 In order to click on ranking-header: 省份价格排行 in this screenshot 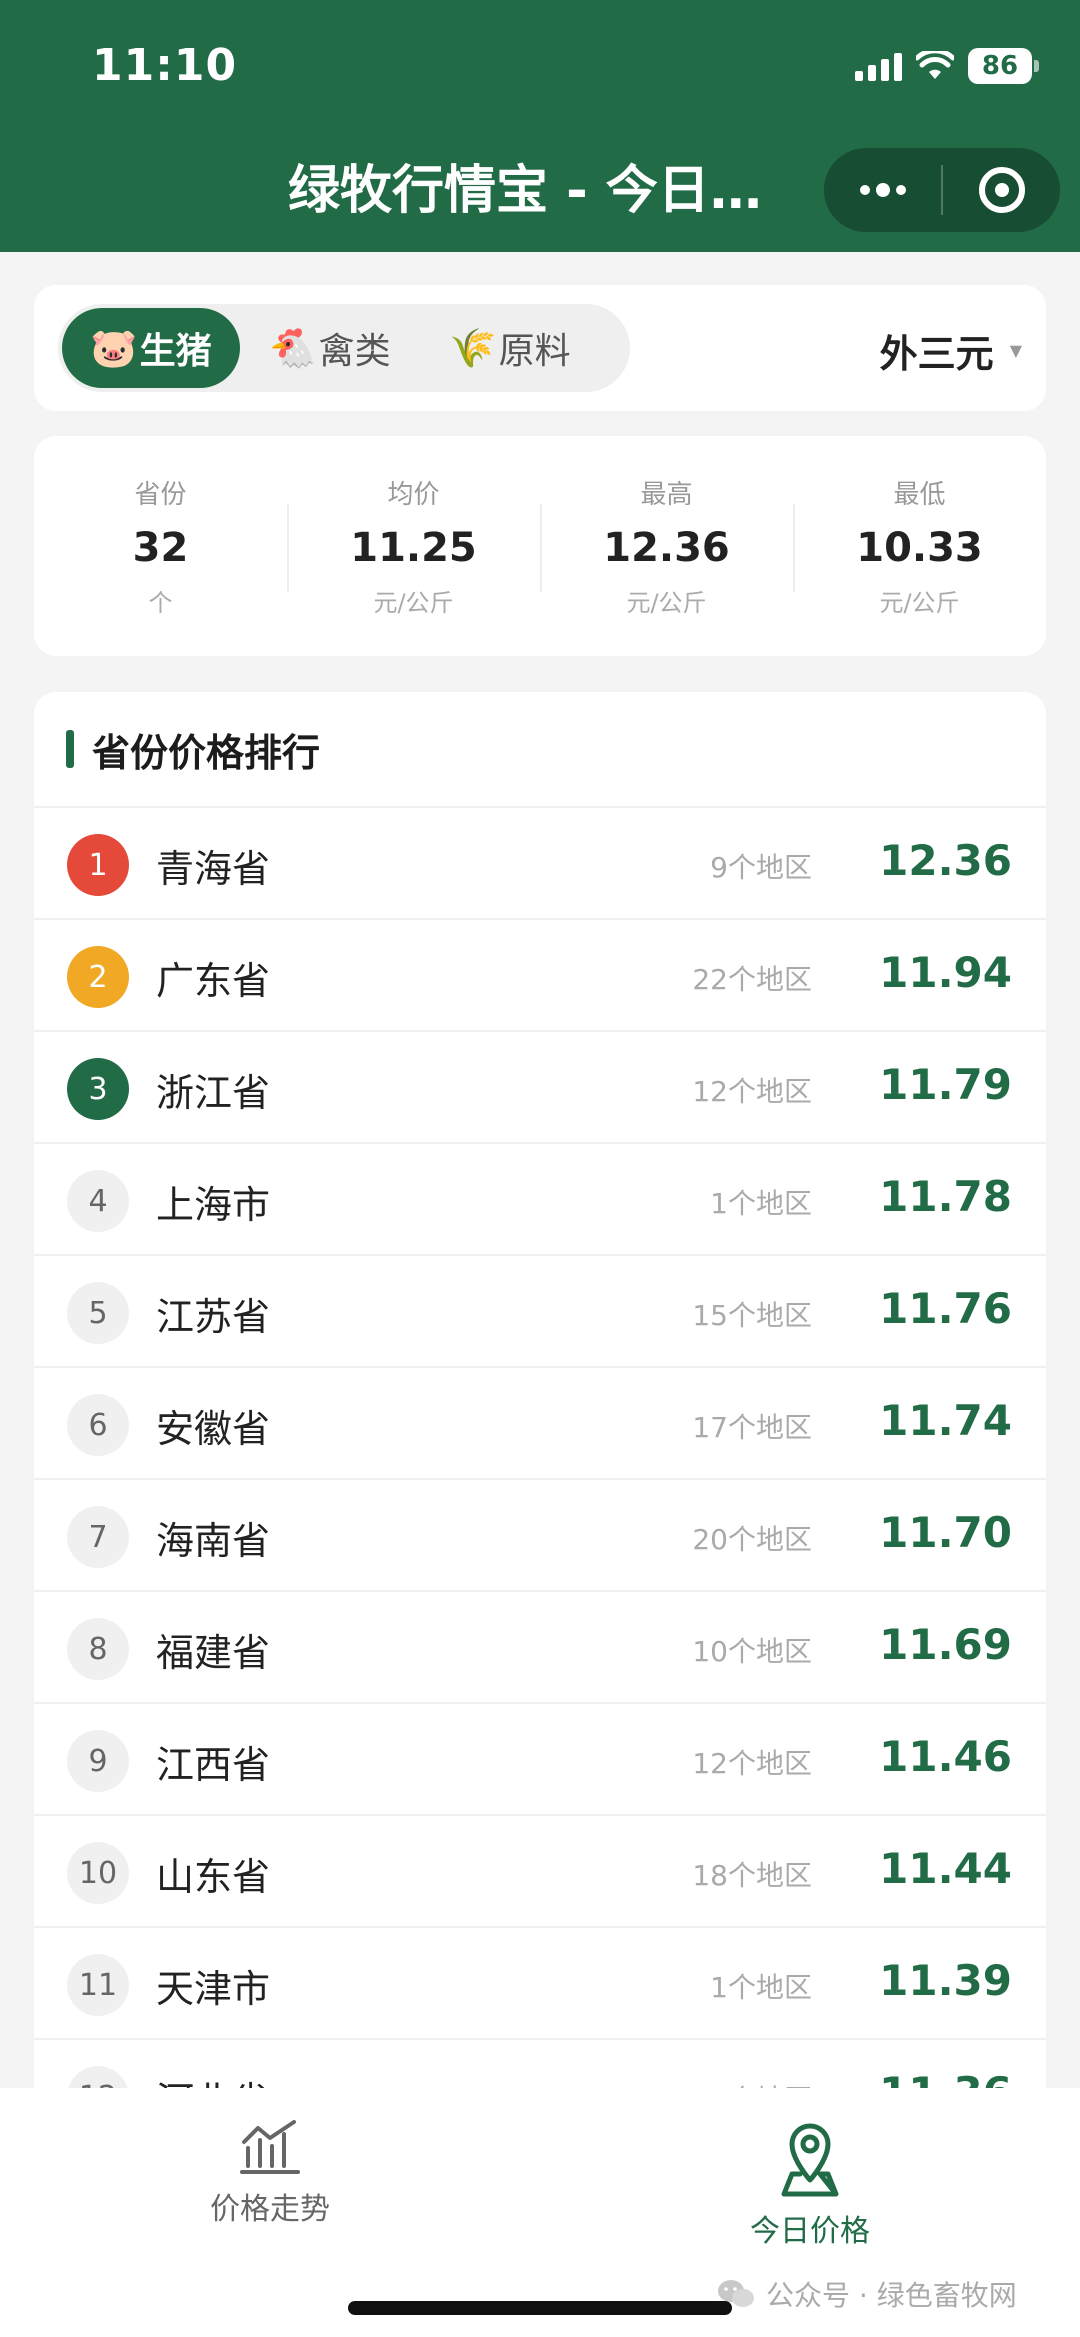, I will do `click(540, 750)`.